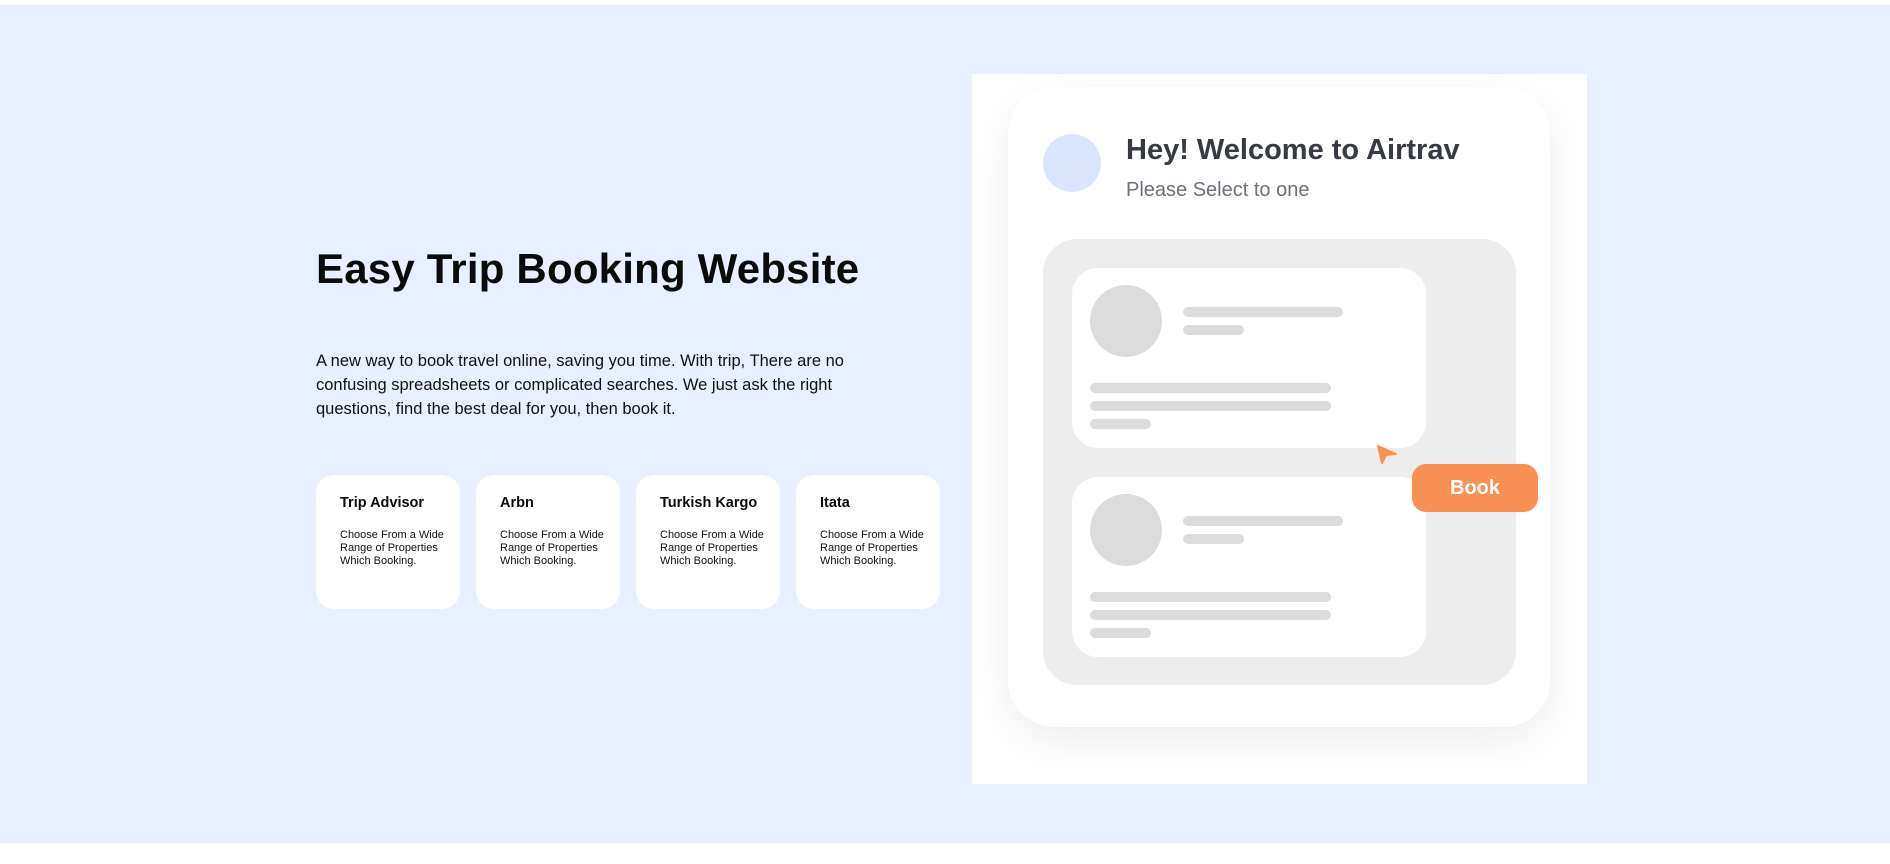 The width and height of the screenshot is (1890, 864). I want to click on avatar, so click(1072, 163).